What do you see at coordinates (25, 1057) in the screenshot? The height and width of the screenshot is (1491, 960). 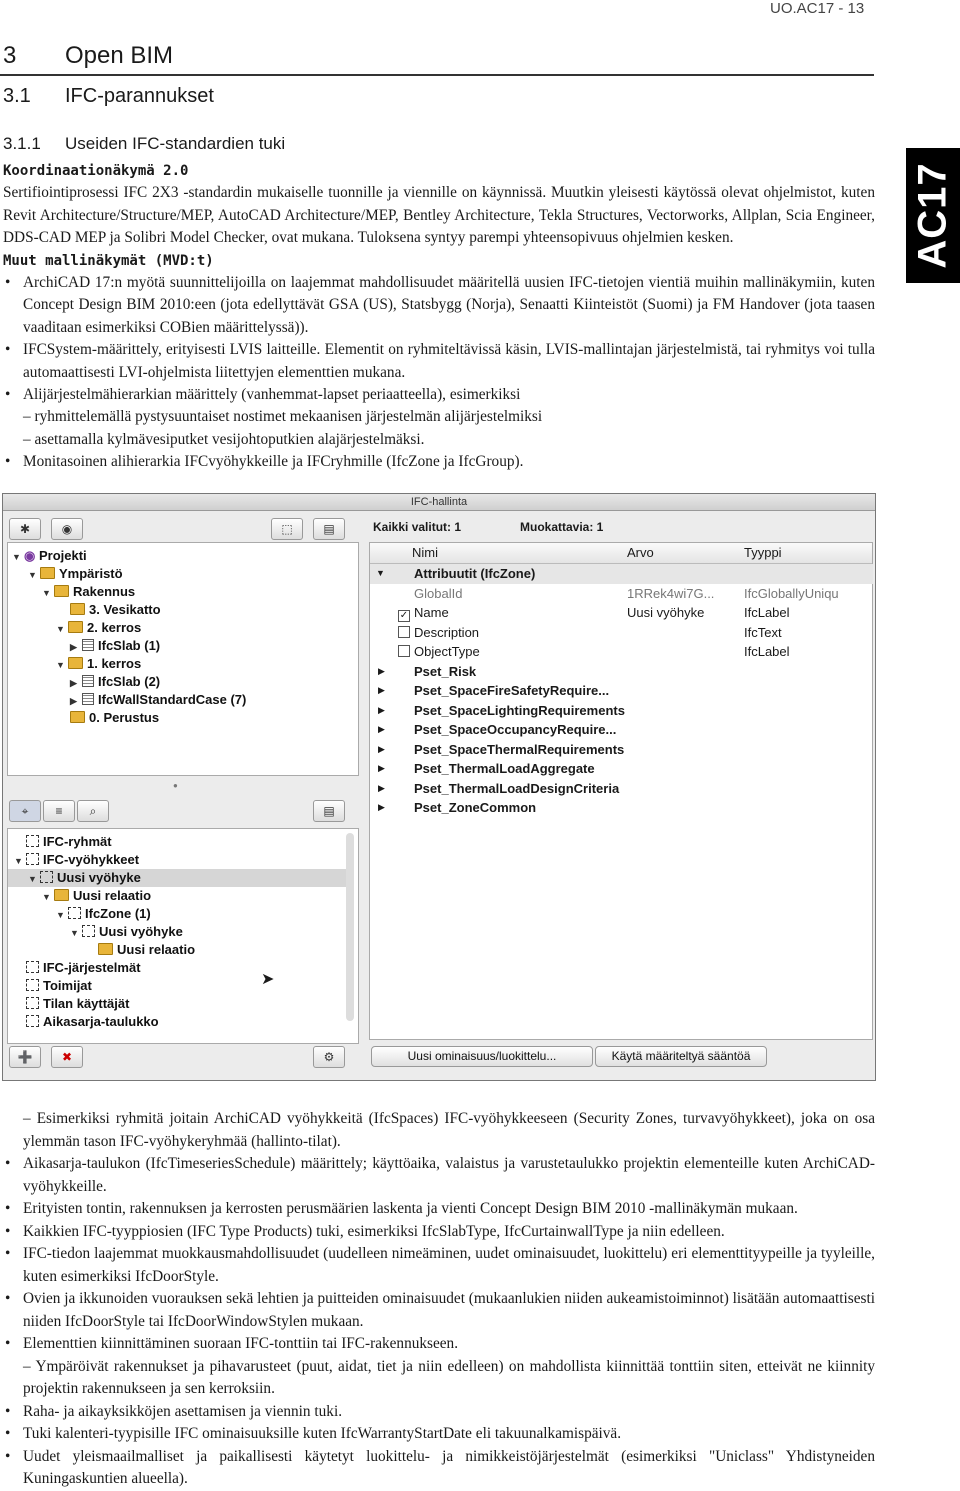 I see `new-item-icon: ➕` at bounding box center [25, 1057].